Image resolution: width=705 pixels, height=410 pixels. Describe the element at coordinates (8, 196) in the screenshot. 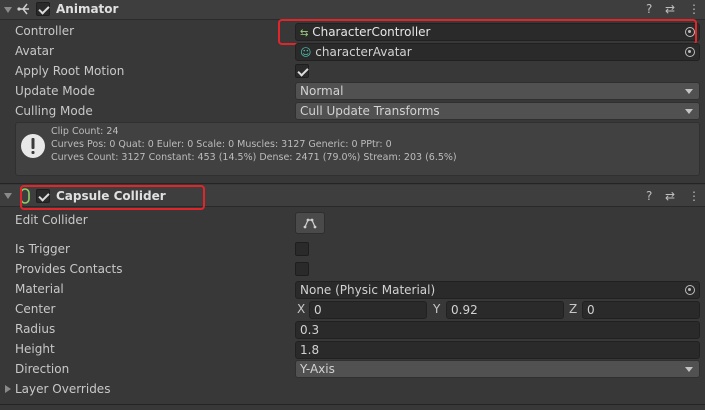

I see `capsule-foldout-icon` at that location.